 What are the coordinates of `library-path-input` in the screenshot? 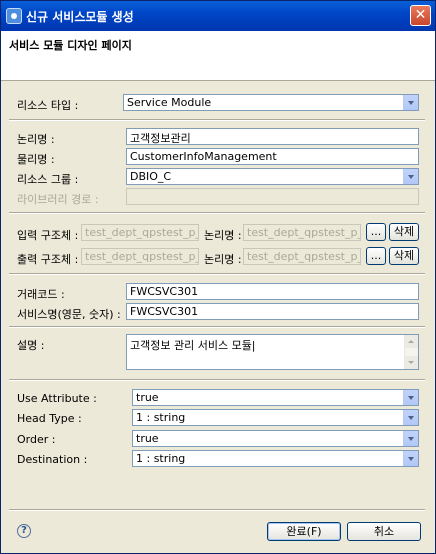 It's located at (272, 196).